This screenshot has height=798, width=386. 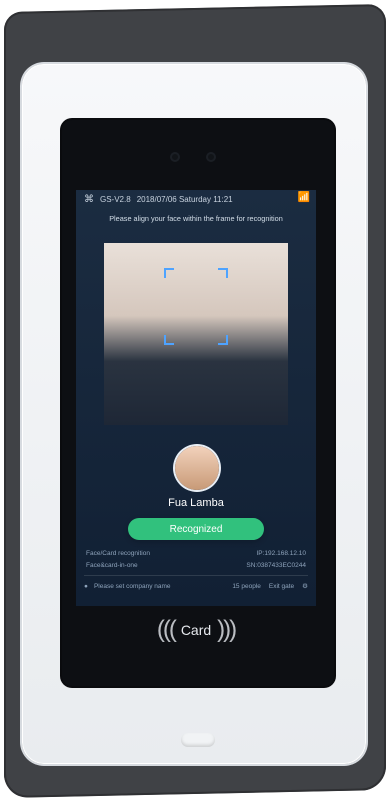 What do you see at coordinates (118, 553) in the screenshot?
I see `mode-label: Face/Card recognition` at bounding box center [118, 553].